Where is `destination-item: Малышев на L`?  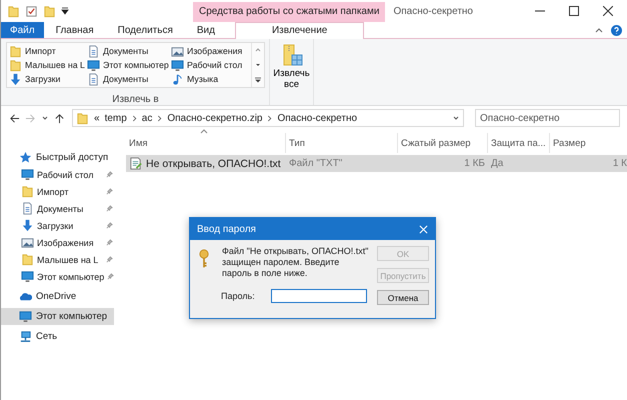 destination-item: Малышев на L is located at coordinates (48, 65).